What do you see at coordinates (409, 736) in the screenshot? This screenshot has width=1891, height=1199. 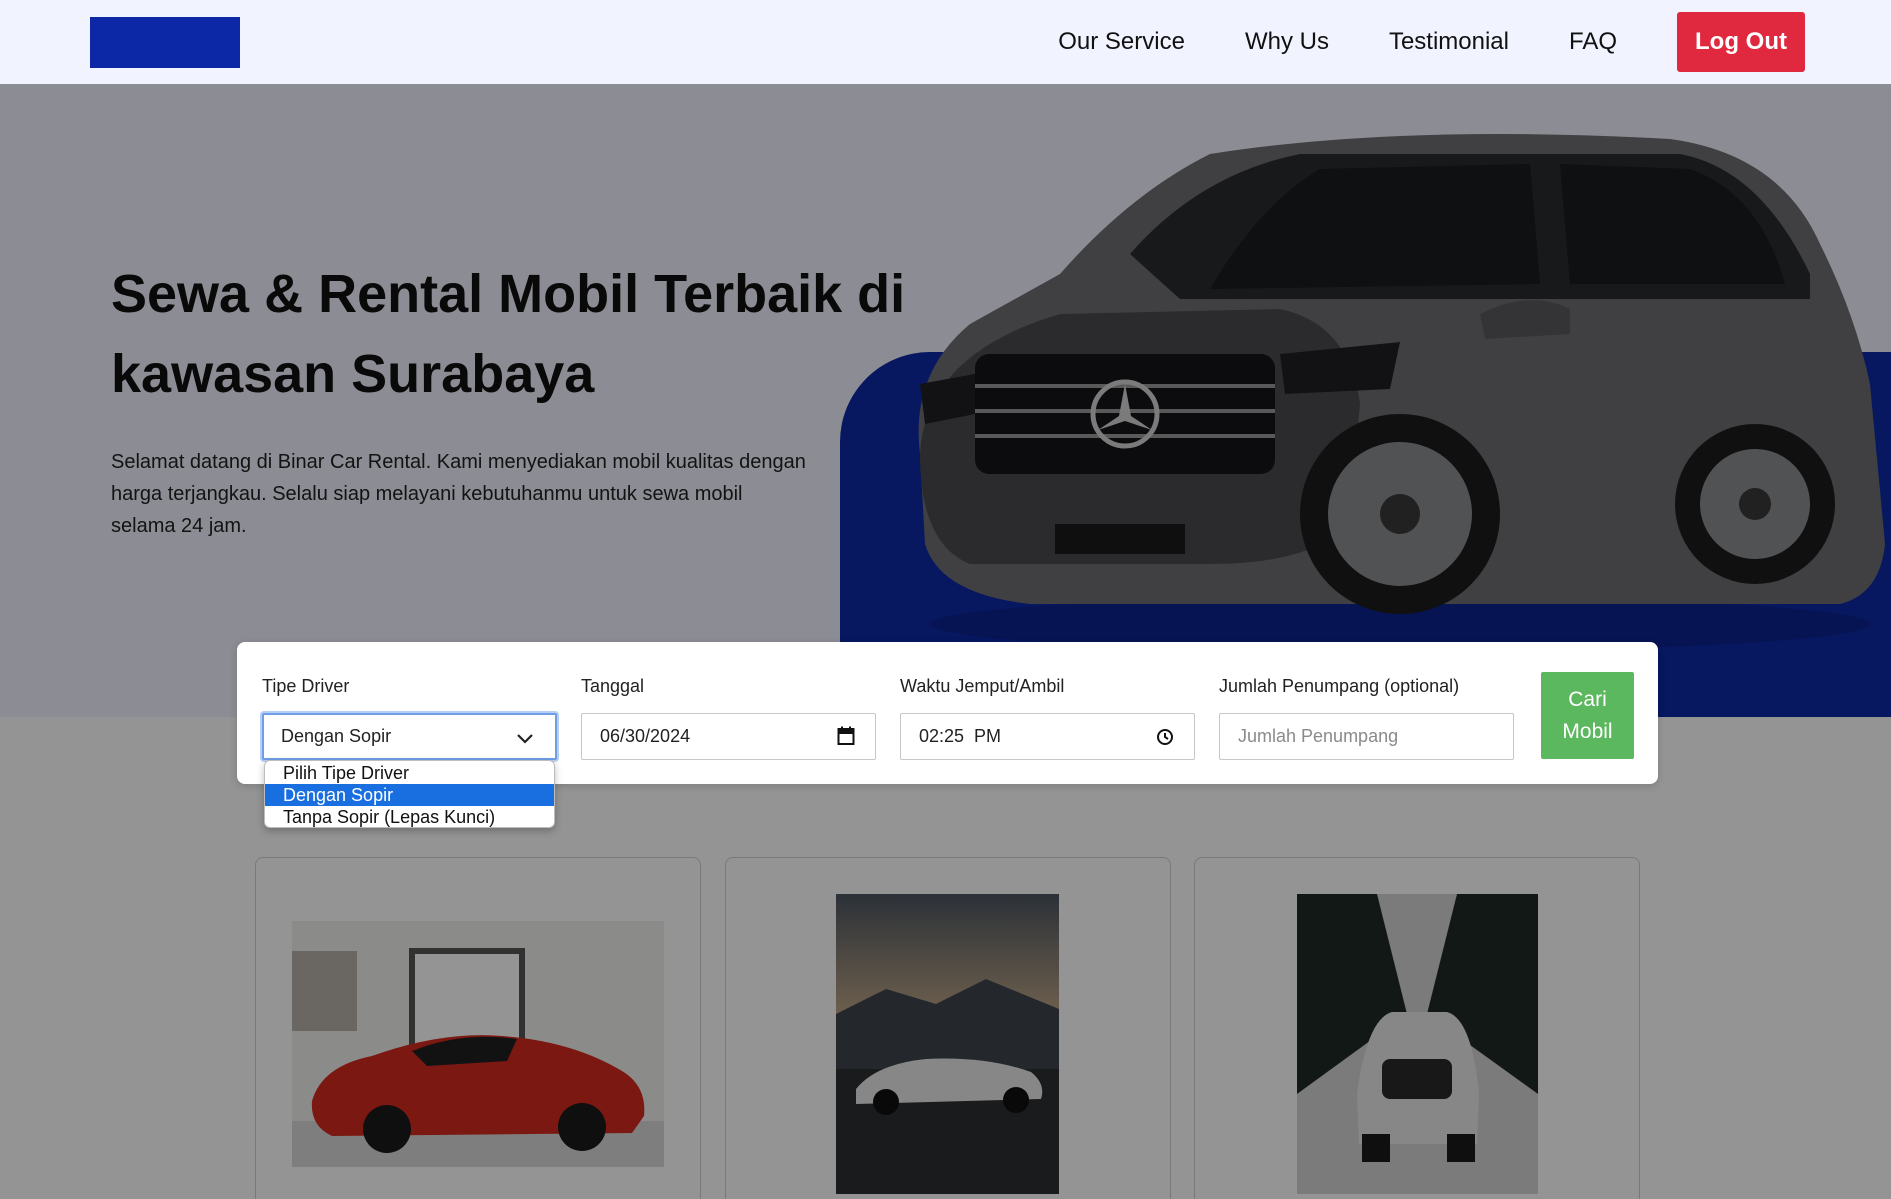 I see `driver-type-select: Dengan Sopir` at bounding box center [409, 736].